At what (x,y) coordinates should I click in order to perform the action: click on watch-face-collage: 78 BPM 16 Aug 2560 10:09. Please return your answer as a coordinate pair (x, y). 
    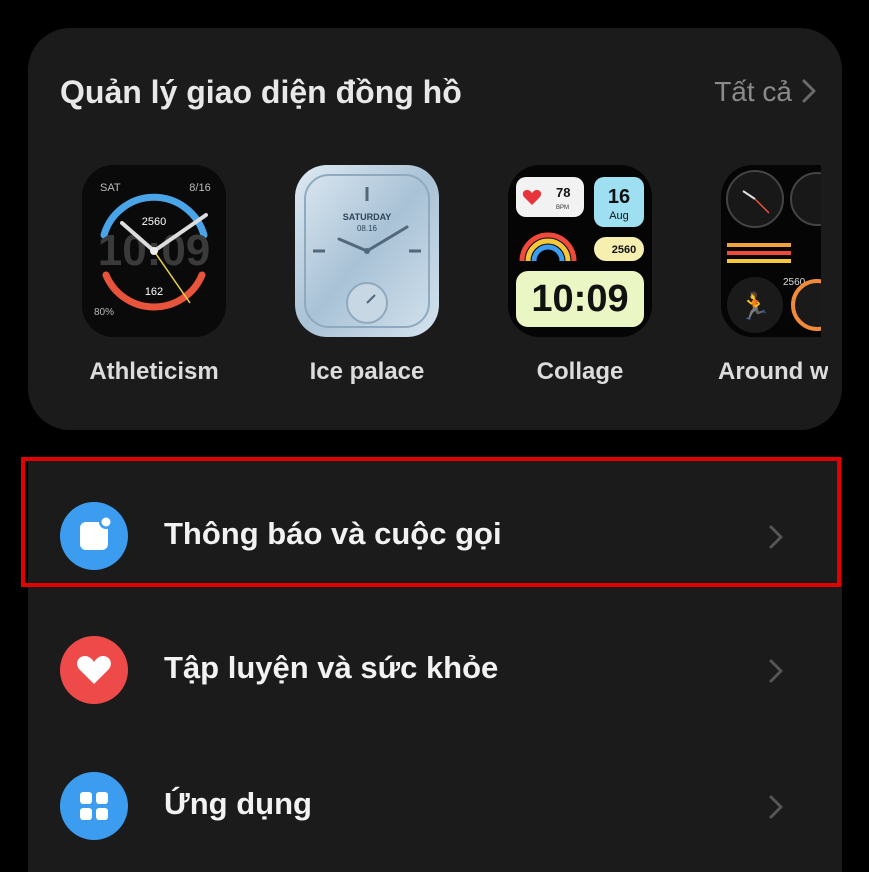
    Looking at the image, I should click on (580, 251).